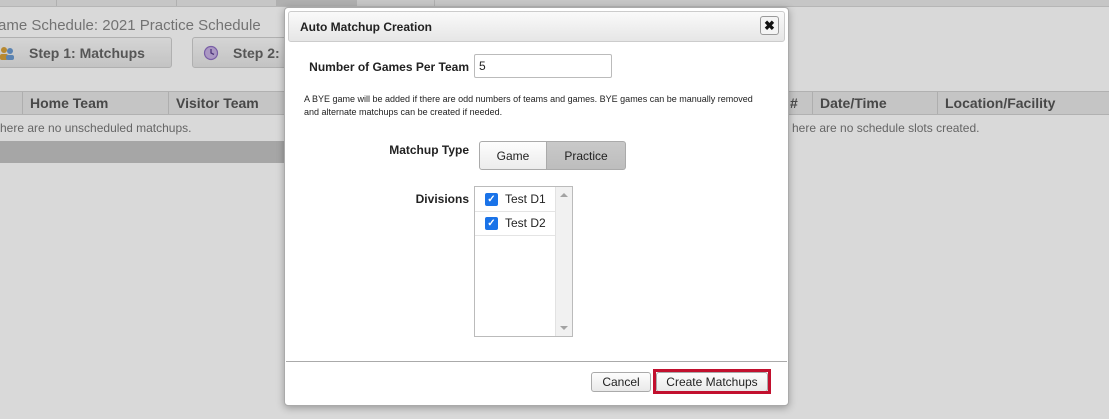 The height and width of the screenshot is (419, 1109). I want to click on scroll-up-icon, so click(564, 195).